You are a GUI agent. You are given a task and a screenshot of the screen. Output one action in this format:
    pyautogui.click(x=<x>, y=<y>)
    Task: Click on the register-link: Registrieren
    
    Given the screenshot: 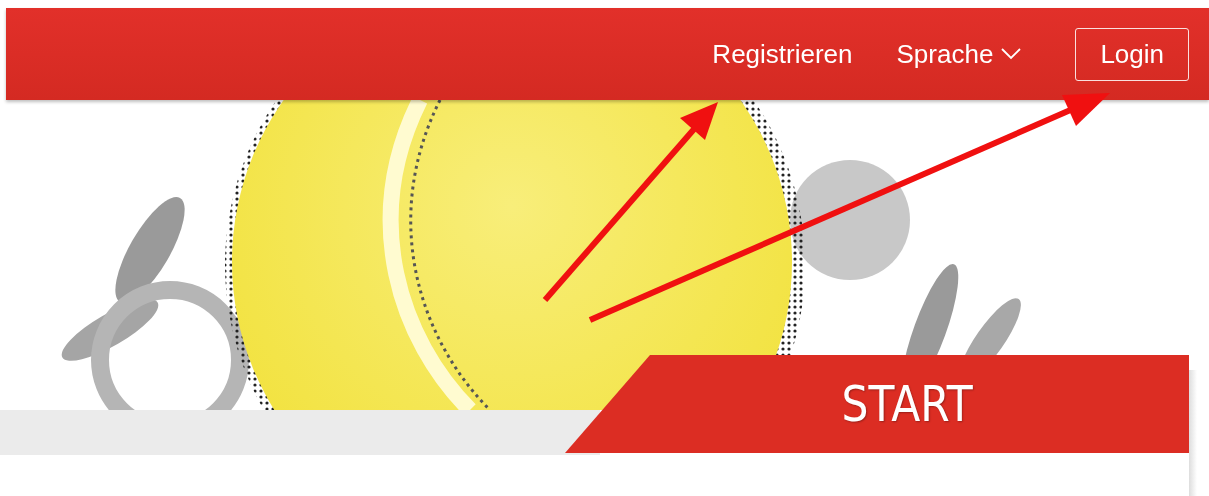 What is the action you would take?
    pyautogui.click(x=782, y=54)
    